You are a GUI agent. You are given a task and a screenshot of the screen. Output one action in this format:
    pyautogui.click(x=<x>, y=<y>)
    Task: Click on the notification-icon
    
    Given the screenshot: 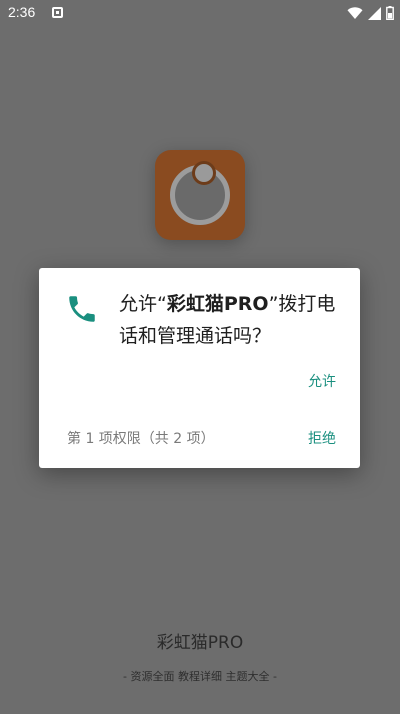 What is the action you would take?
    pyautogui.click(x=57, y=12)
    